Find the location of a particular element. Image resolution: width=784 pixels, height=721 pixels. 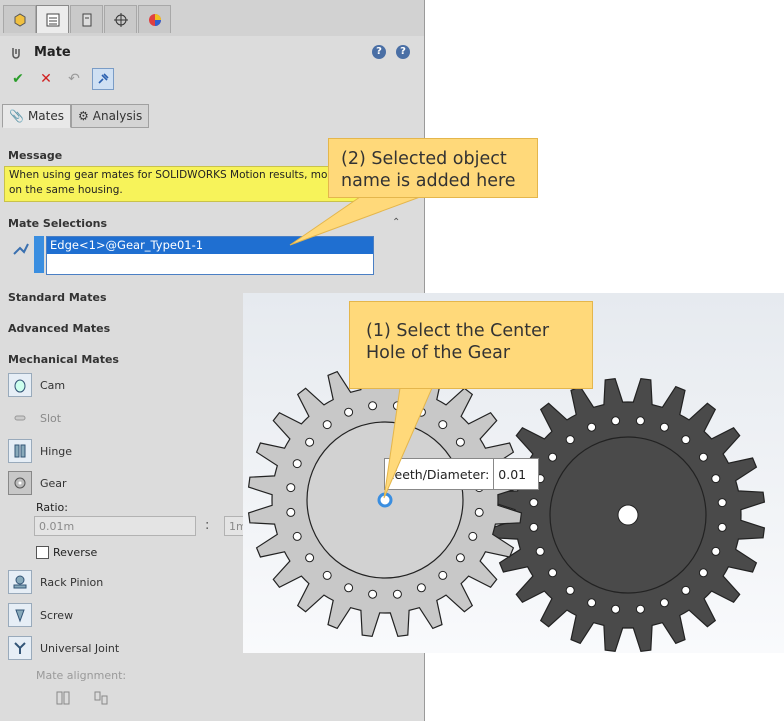

callout-selected-name-line1: (2) Selected object is located at coordinates (424, 159).